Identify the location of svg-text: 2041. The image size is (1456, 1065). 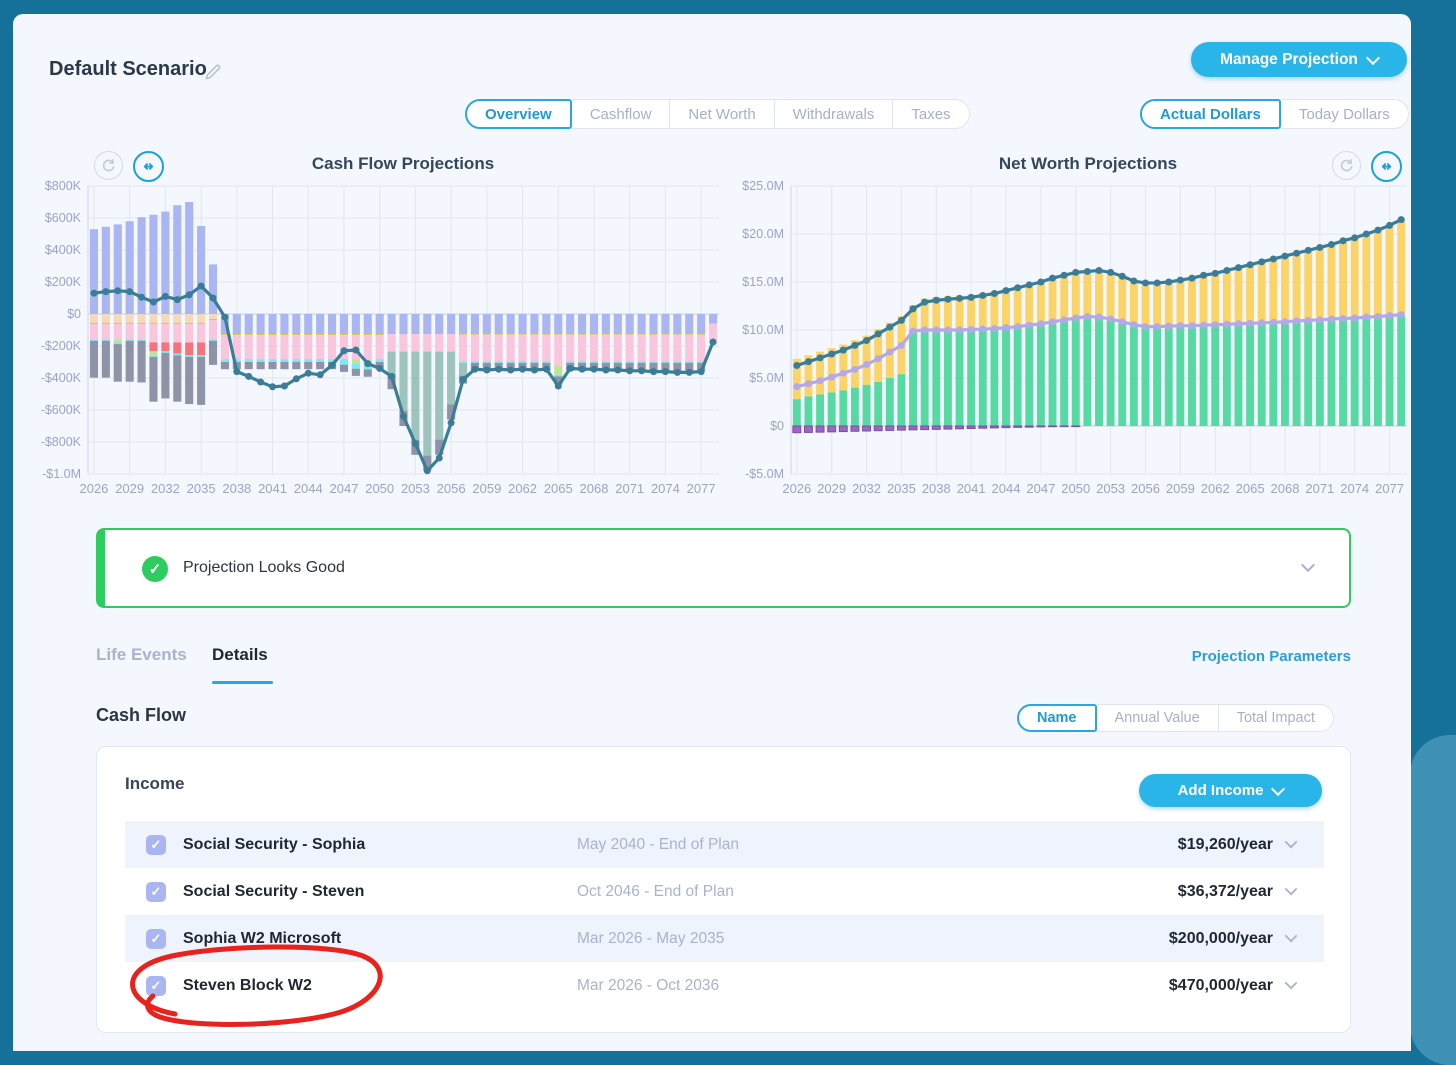
(272, 488).